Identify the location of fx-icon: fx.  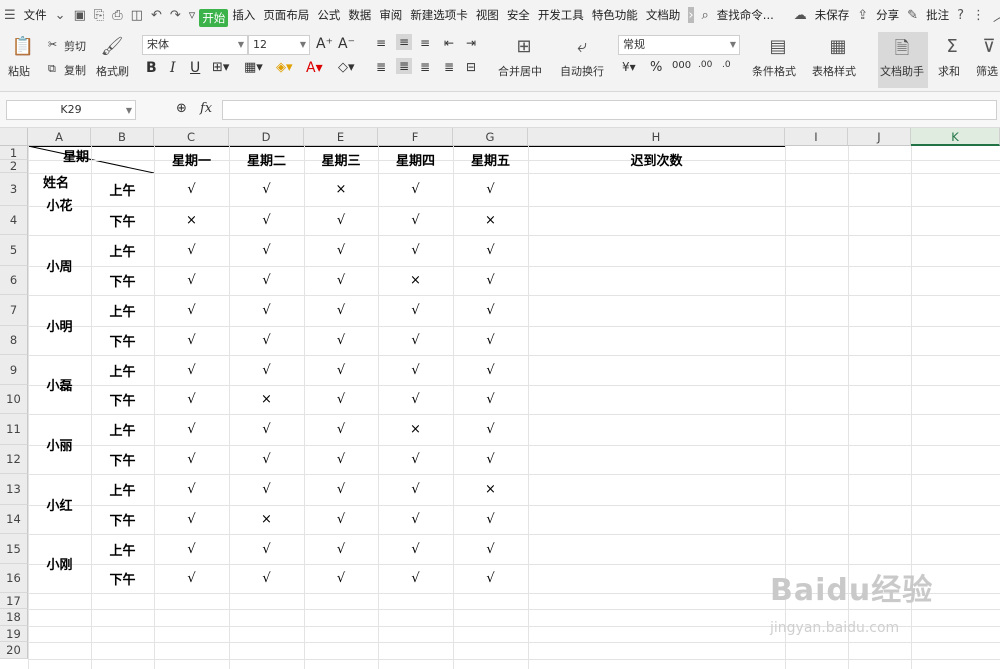
(206, 108).